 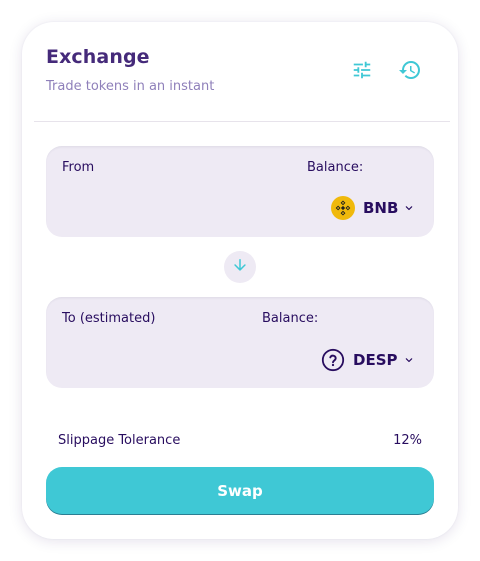 I want to click on from-label: From, so click(x=78, y=167).